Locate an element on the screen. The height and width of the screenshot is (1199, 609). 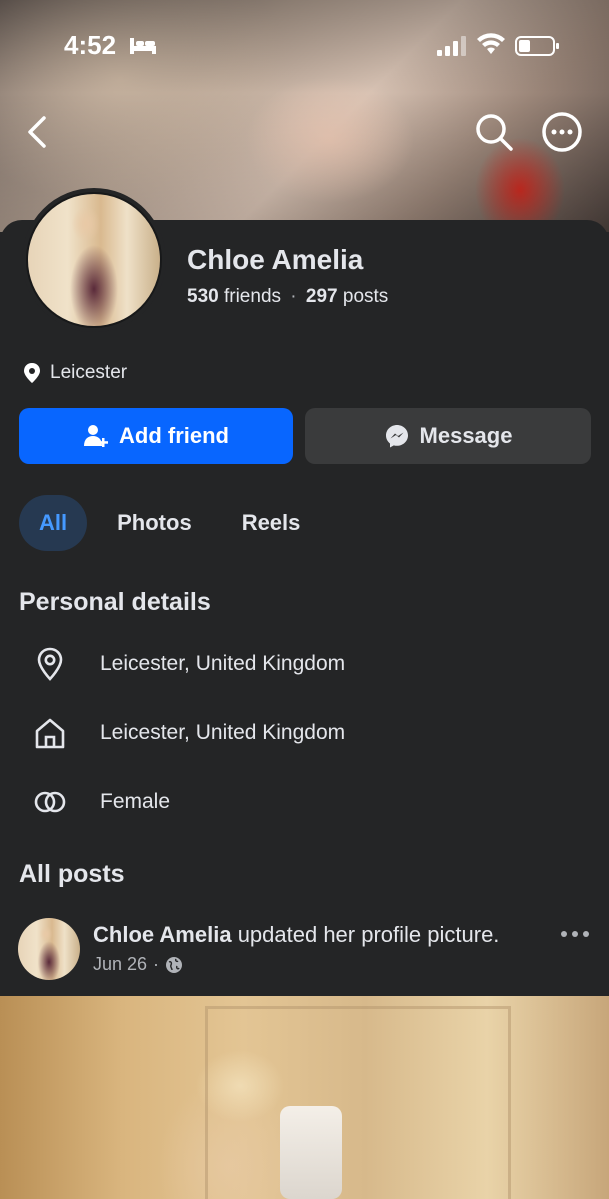
detail-hometown: Leicester, United Kingdom is located at coordinates (187, 733).